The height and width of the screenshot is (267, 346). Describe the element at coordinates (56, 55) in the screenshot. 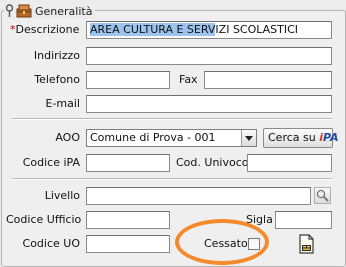

I see `indirizzo-label: Indirizzo` at that location.